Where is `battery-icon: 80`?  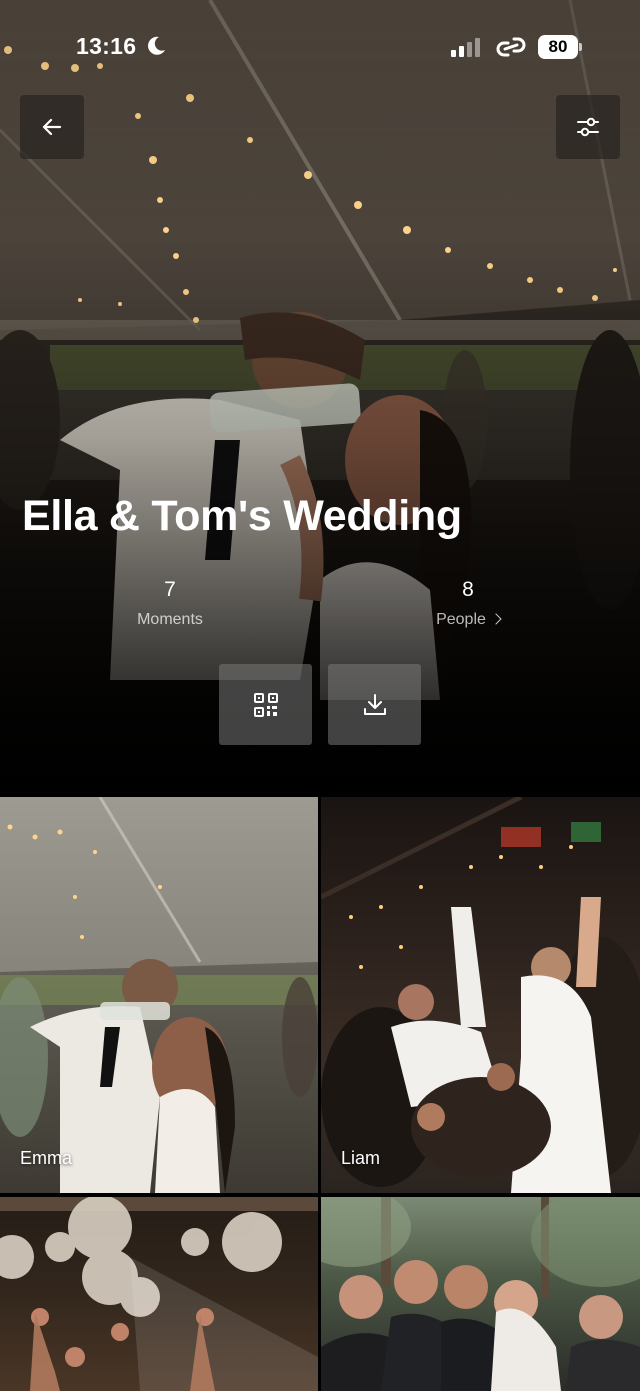
battery-icon: 80 is located at coordinates (558, 47).